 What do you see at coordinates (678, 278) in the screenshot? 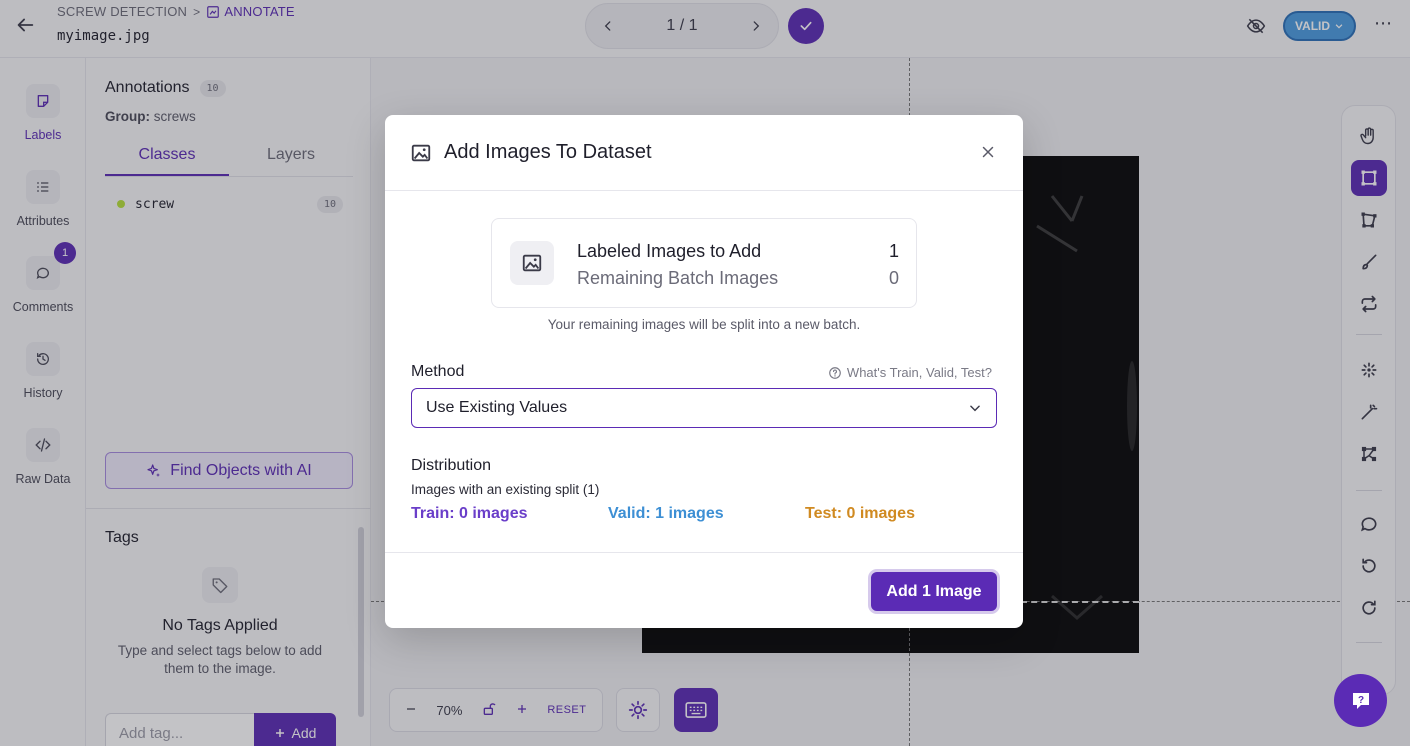
I see `remaining-images-label: Remaining Batch Images` at bounding box center [678, 278].